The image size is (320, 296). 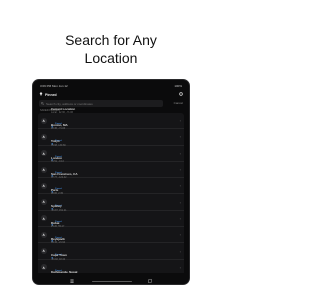 I want to click on list-item-title: Paris, so click(x=55, y=190).